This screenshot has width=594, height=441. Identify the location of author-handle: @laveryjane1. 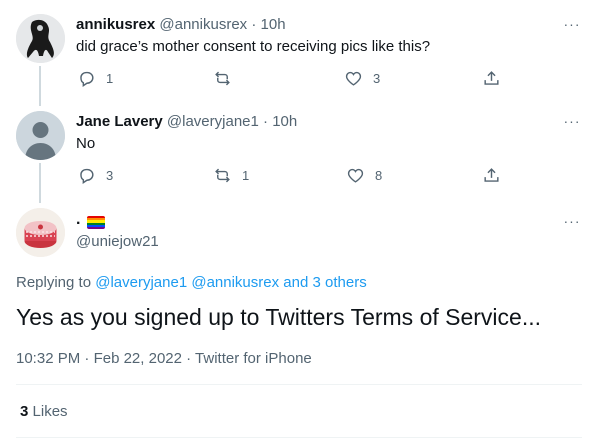
(213, 121).